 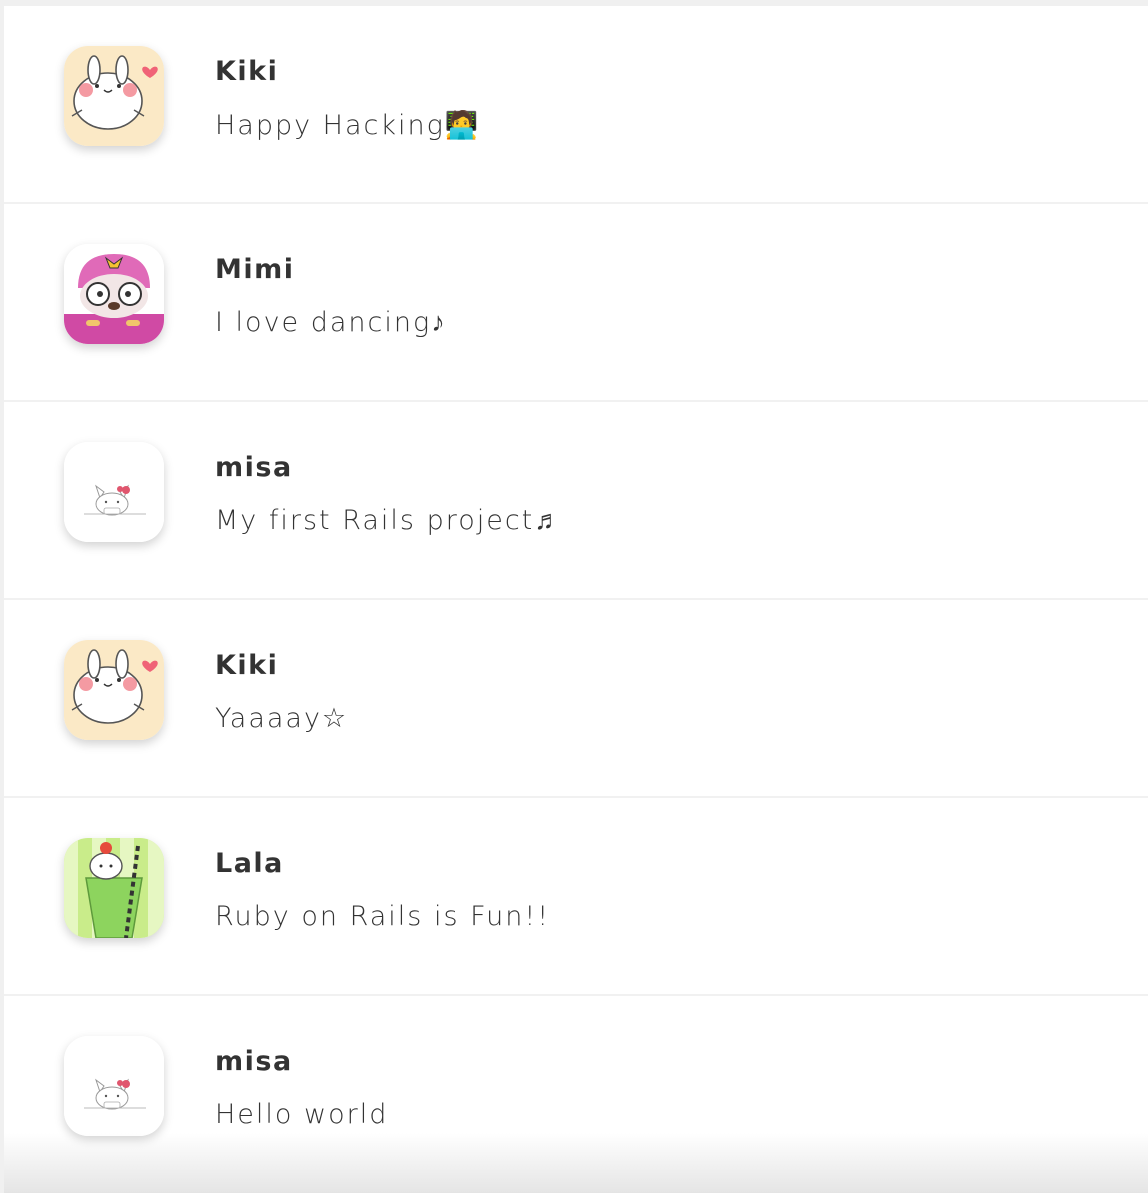 I want to click on post-content: Happy Hacking🧑‍💻, so click(x=348, y=125).